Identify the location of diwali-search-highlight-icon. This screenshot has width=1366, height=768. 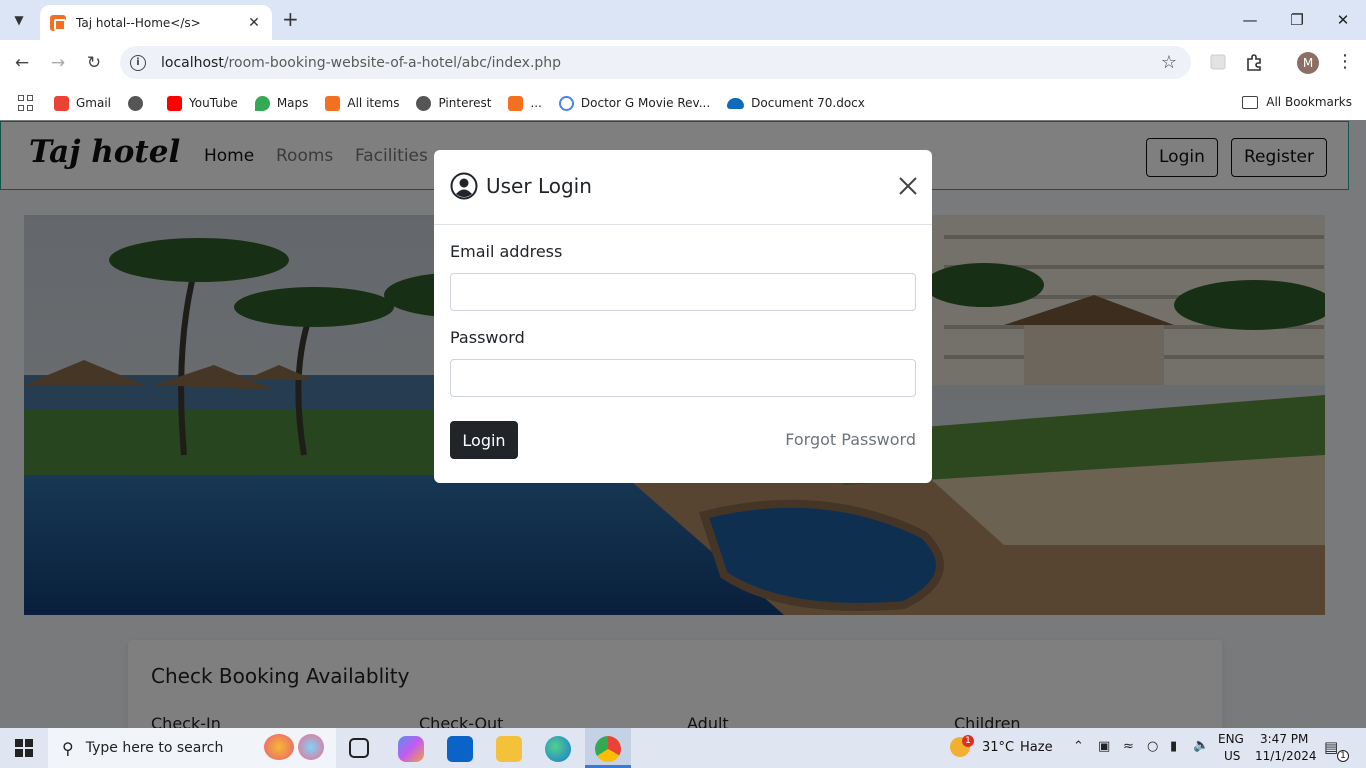
(279, 747).